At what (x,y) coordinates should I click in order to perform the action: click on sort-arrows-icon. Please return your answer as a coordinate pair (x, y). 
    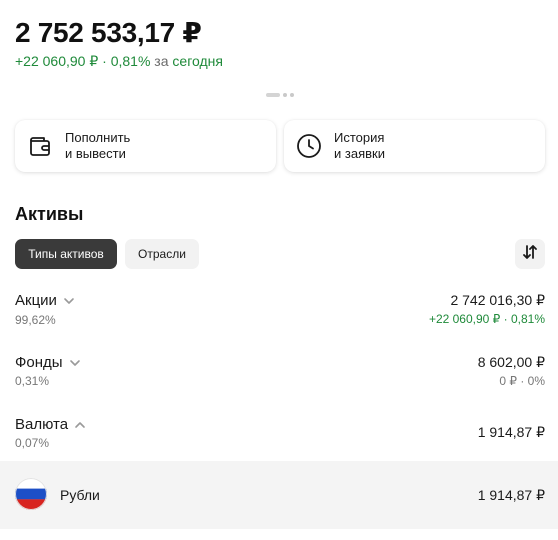
    Looking at the image, I should click on (530, 254).